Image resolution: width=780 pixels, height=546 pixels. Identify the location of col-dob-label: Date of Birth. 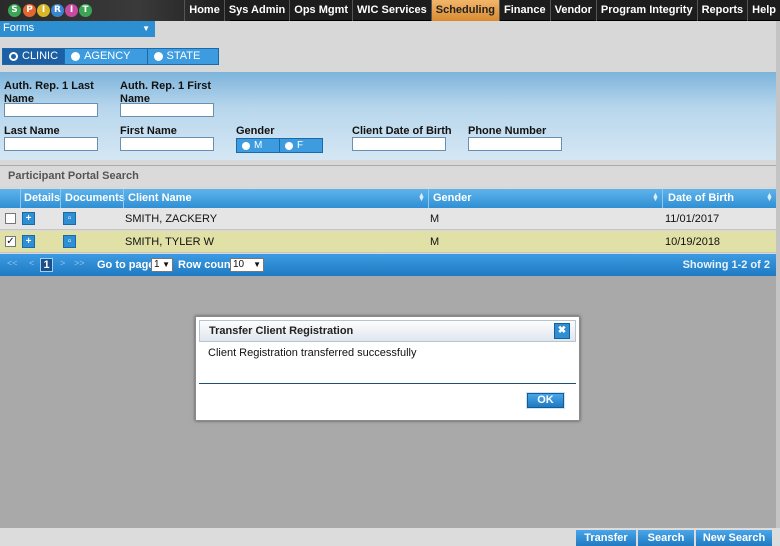
(701, 198).